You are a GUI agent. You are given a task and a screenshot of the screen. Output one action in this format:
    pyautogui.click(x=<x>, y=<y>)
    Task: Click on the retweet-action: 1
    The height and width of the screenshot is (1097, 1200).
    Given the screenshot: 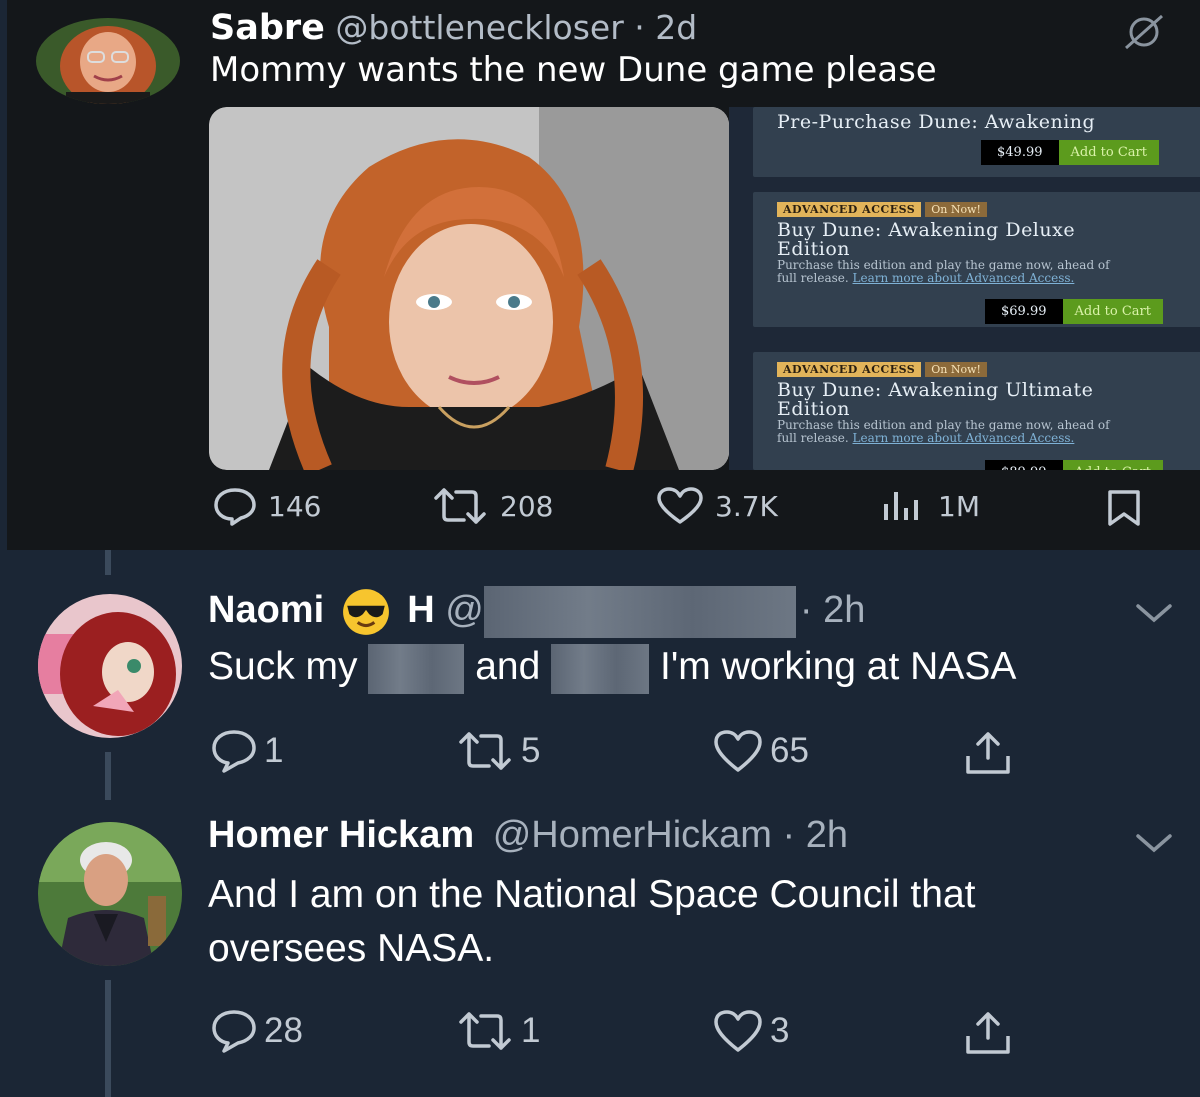 What is the action you would take?
    pyautogui.click(x=497, y=1031)
    